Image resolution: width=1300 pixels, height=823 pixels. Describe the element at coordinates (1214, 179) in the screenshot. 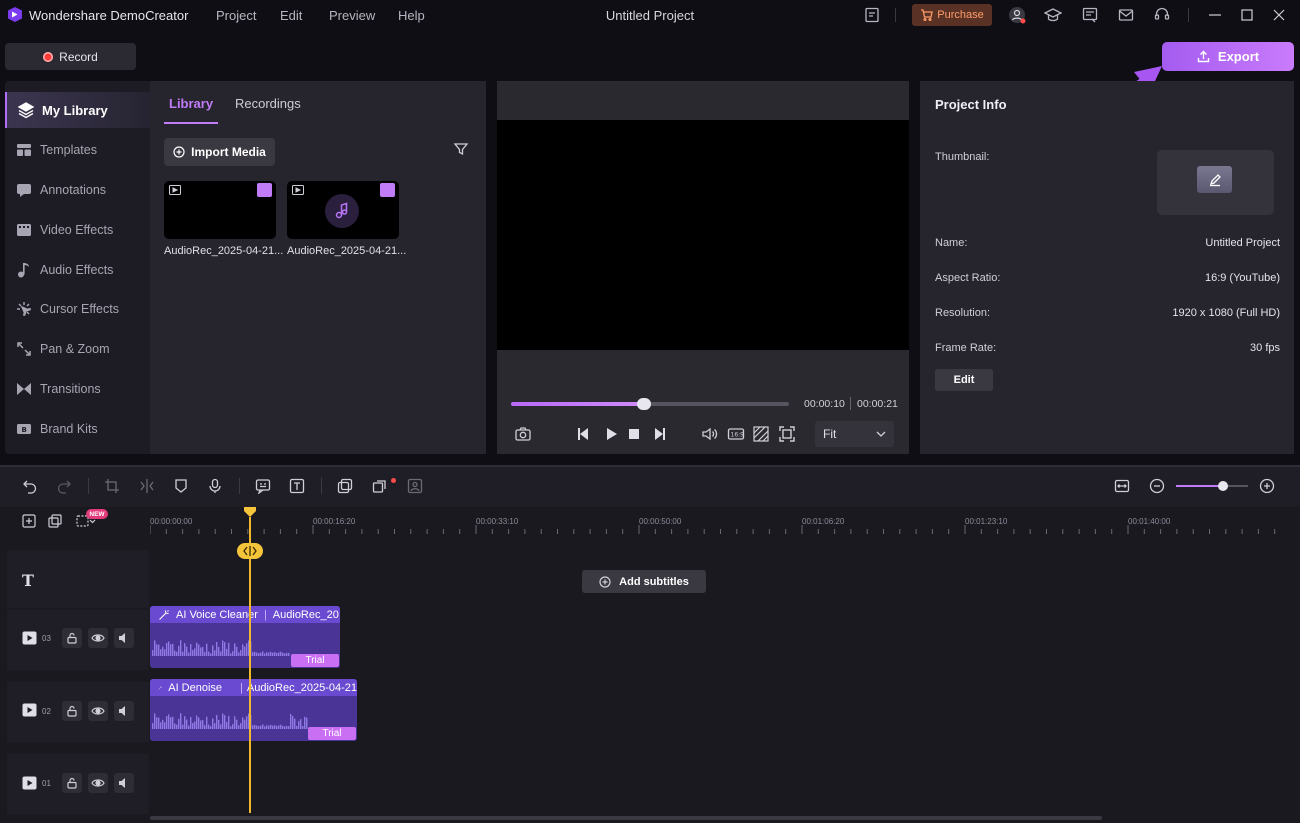

I see `edit-thumbnail-icon` at that location.